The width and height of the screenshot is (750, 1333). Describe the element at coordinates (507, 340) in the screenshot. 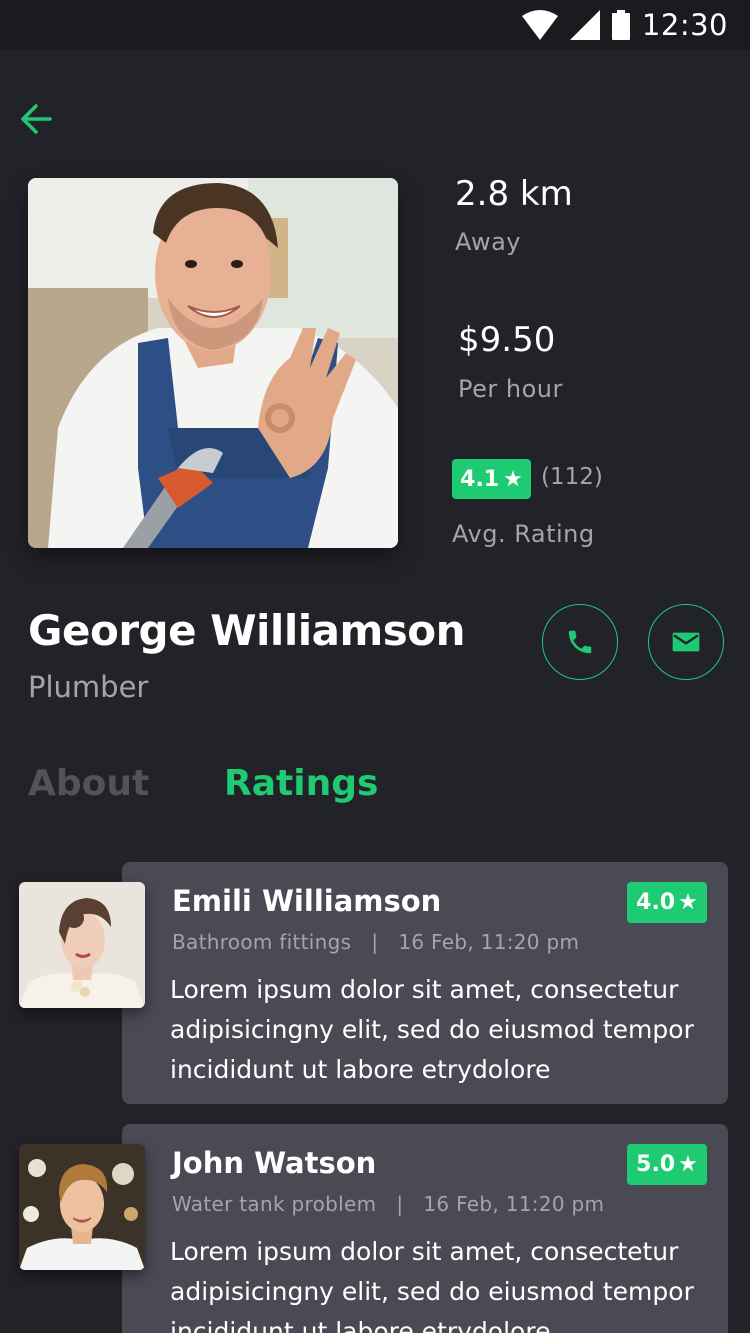

I see `price-value: $9.50` at that location.